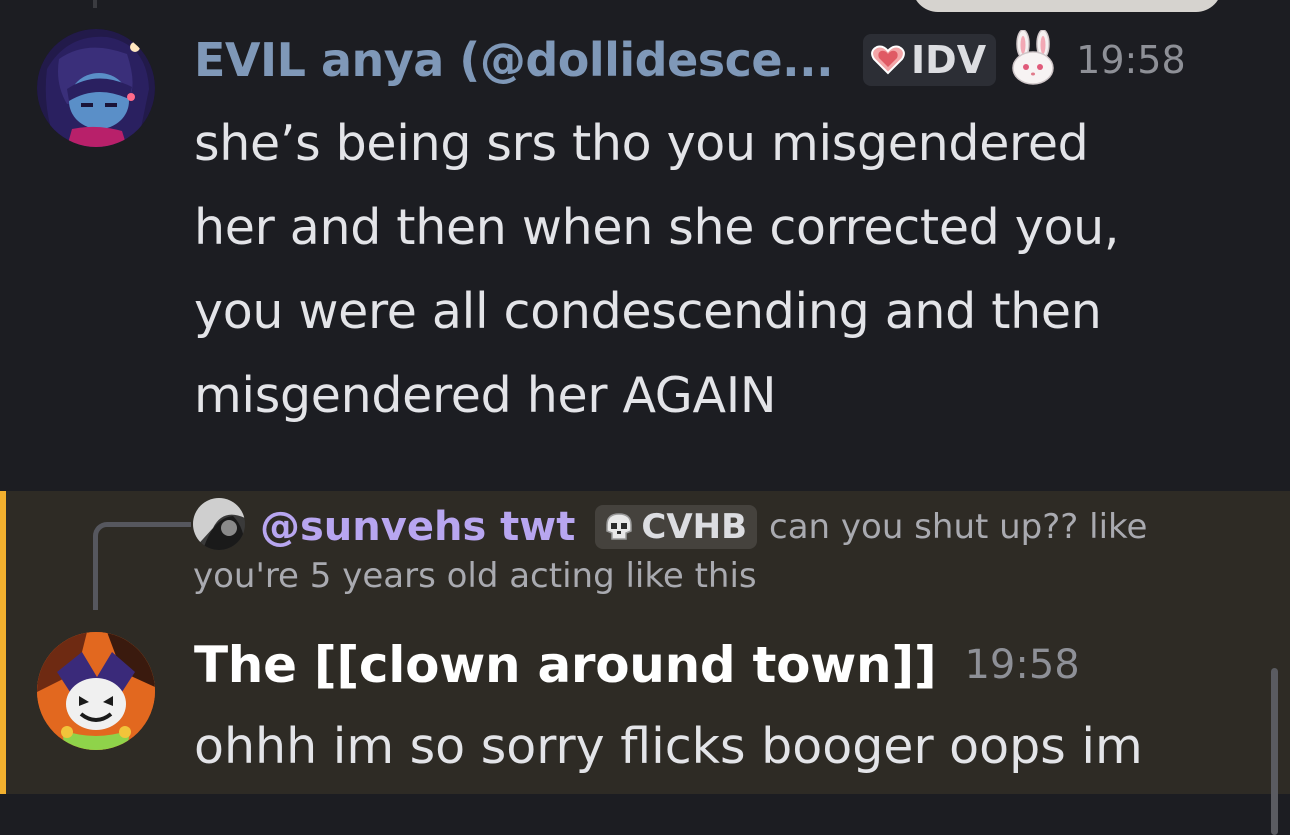 This screenshot has width=1290, height=835. I want to click on bunny-icon, so click(1033, 59).